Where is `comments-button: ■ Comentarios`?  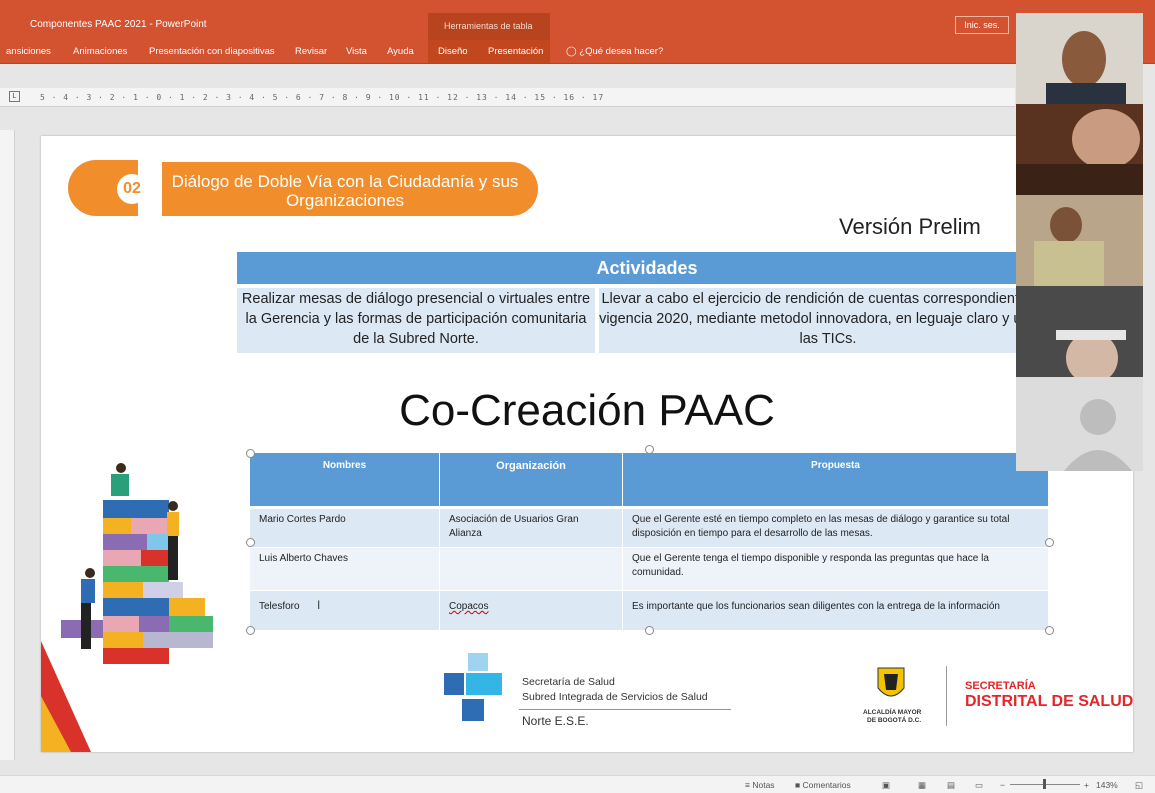 comments-button: ■ Comentarios is located at coordinates (823, 785).